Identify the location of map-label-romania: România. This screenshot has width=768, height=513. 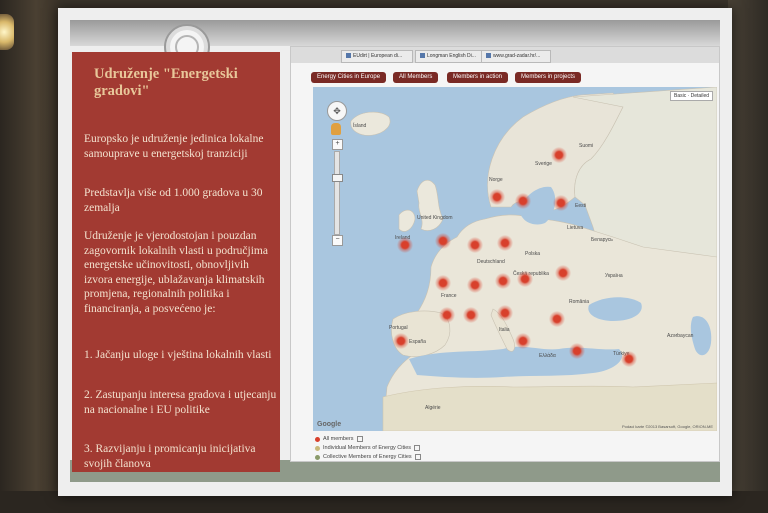
(579, 302).